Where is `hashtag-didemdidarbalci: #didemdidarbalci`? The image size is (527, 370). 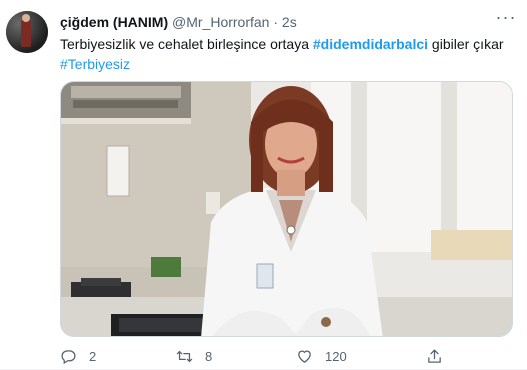 hashtag-didemdidarbalci: #didemdidarbalci is located at coordinates (370, 44).